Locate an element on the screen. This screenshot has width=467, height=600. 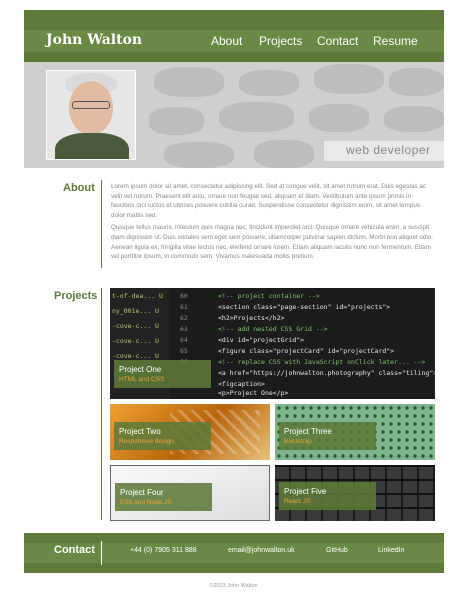
nav-projects: Projects is located at coordinates (280, 41).